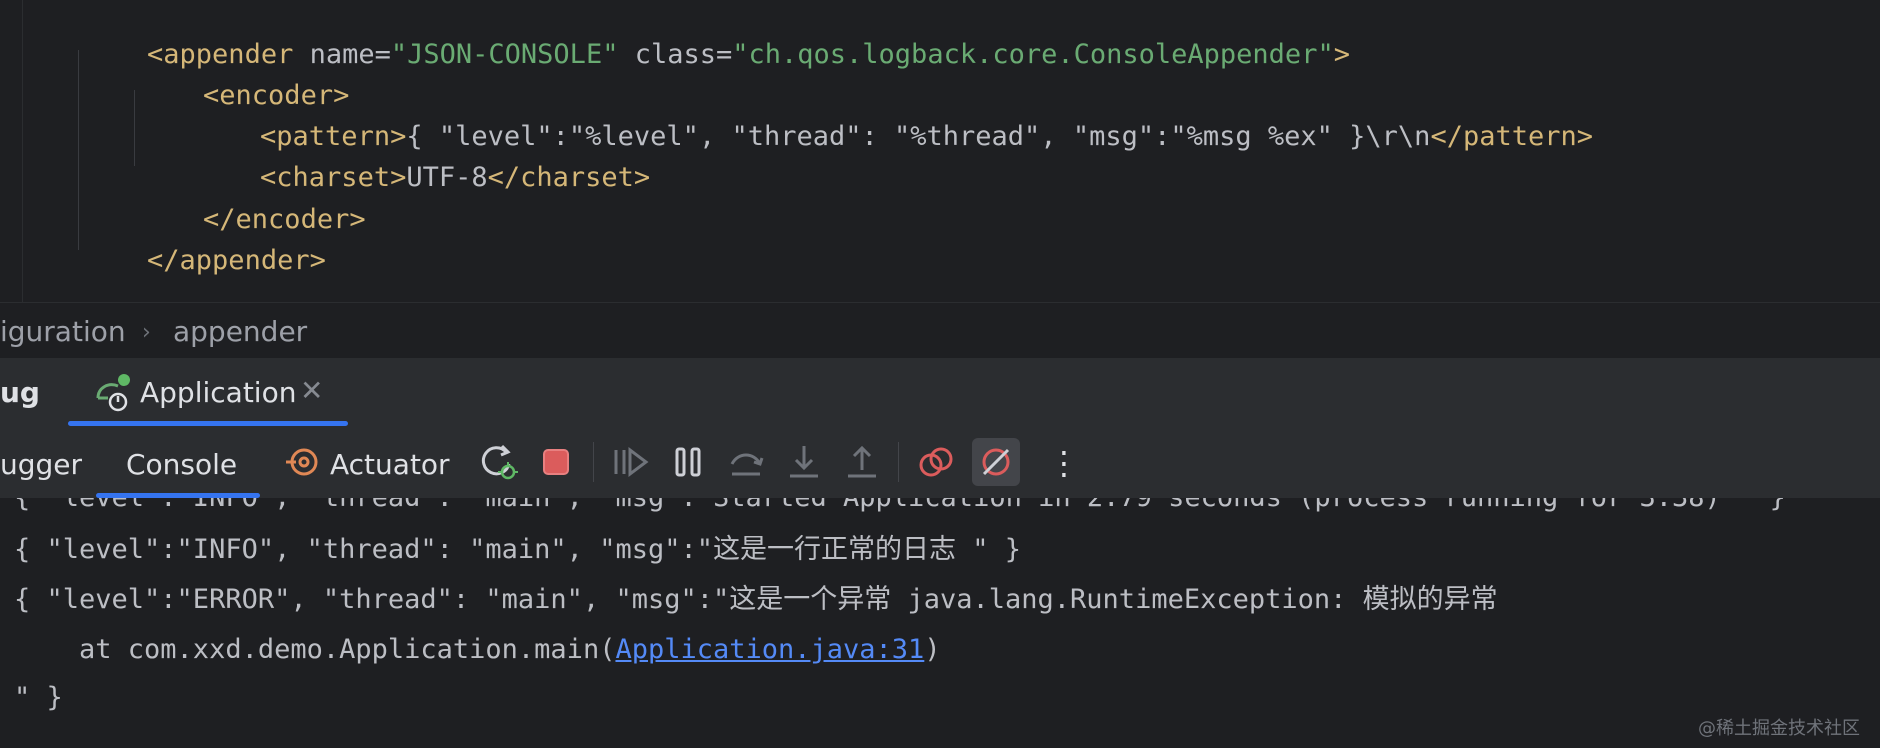 Image resolution: width=1880 pixels, height=748 pixels. What do you see at coordinates (390, 464) in the screenshot?
I see `tab-actuator: Actuator` at bounding box center [390, 464].